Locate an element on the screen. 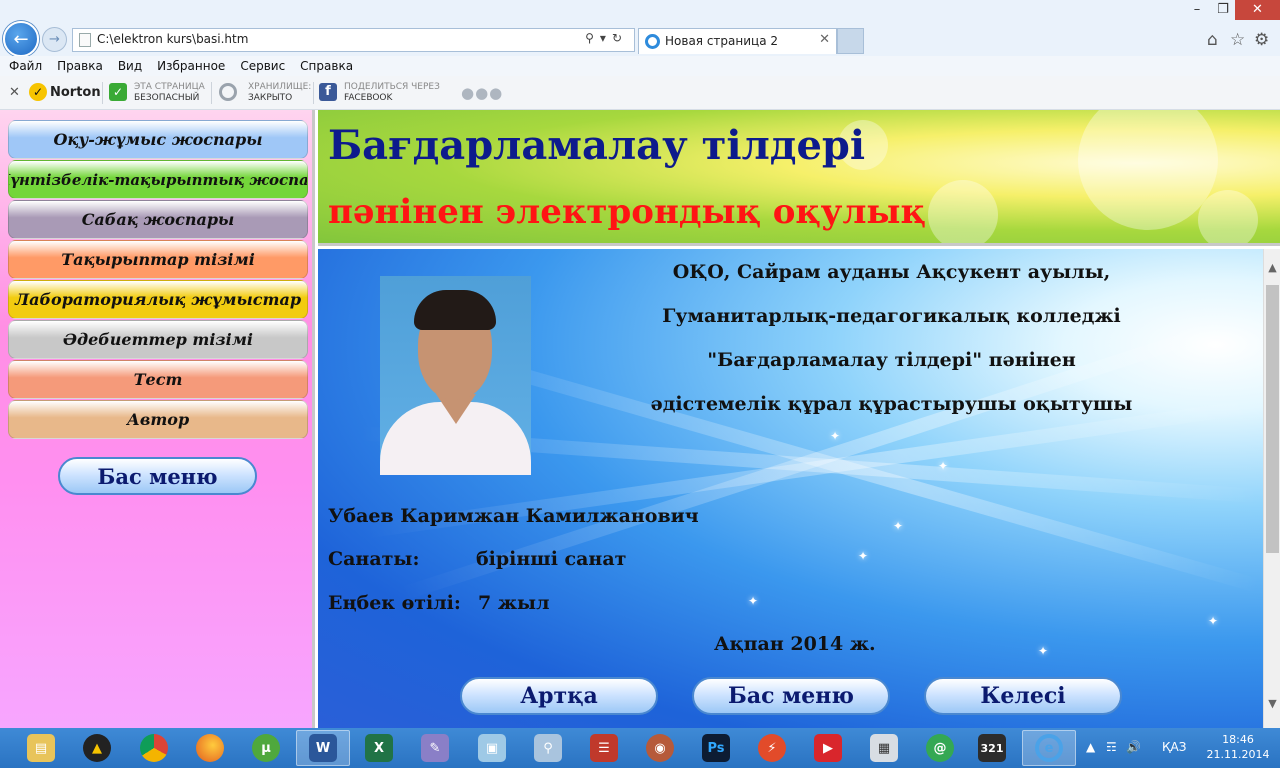  taskbar-app-books: ☰ is located at coordinates (604, 748).